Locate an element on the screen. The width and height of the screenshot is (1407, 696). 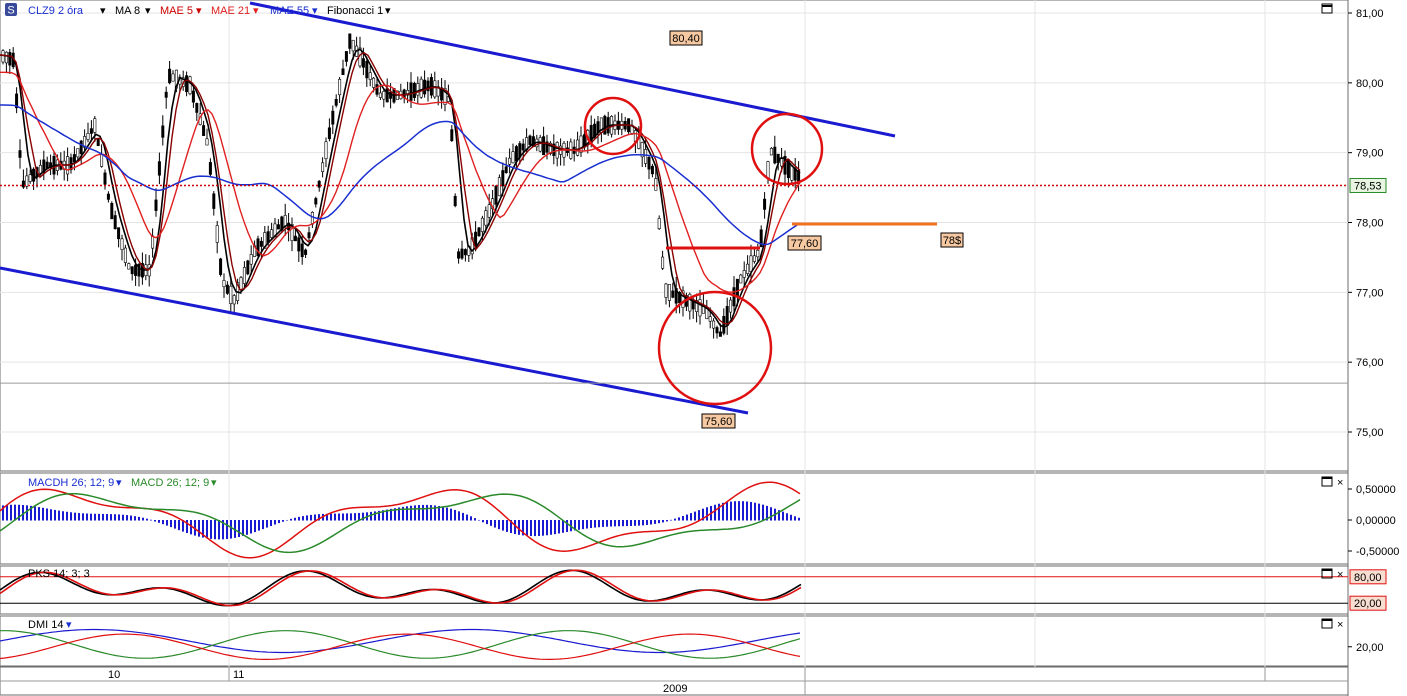
svg-text: 78,53 is located at coordinates (1368, 186).